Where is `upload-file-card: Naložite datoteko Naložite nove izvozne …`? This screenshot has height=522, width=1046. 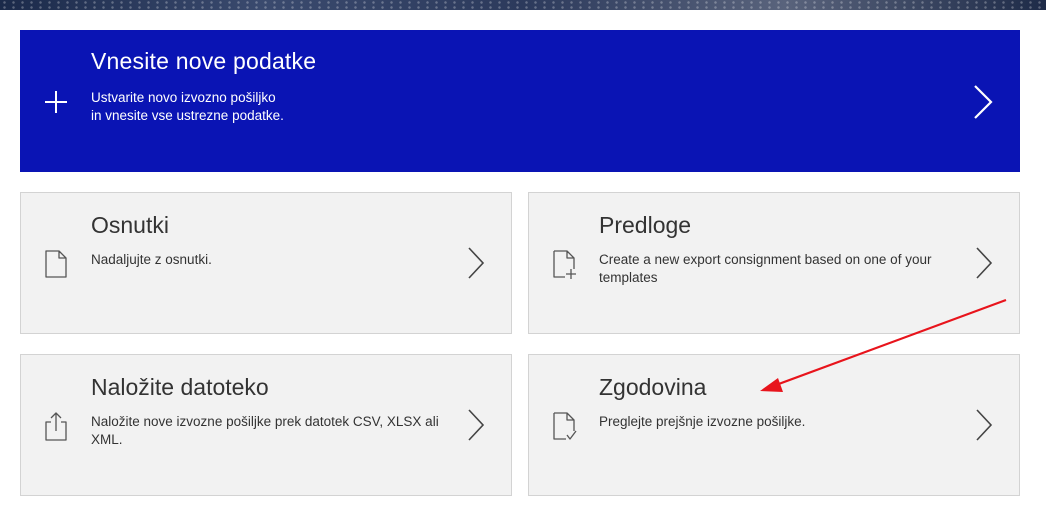 upload-file-card: Naložite datoteko Naložite nove izvozne … is located at coordinates (266, 425).